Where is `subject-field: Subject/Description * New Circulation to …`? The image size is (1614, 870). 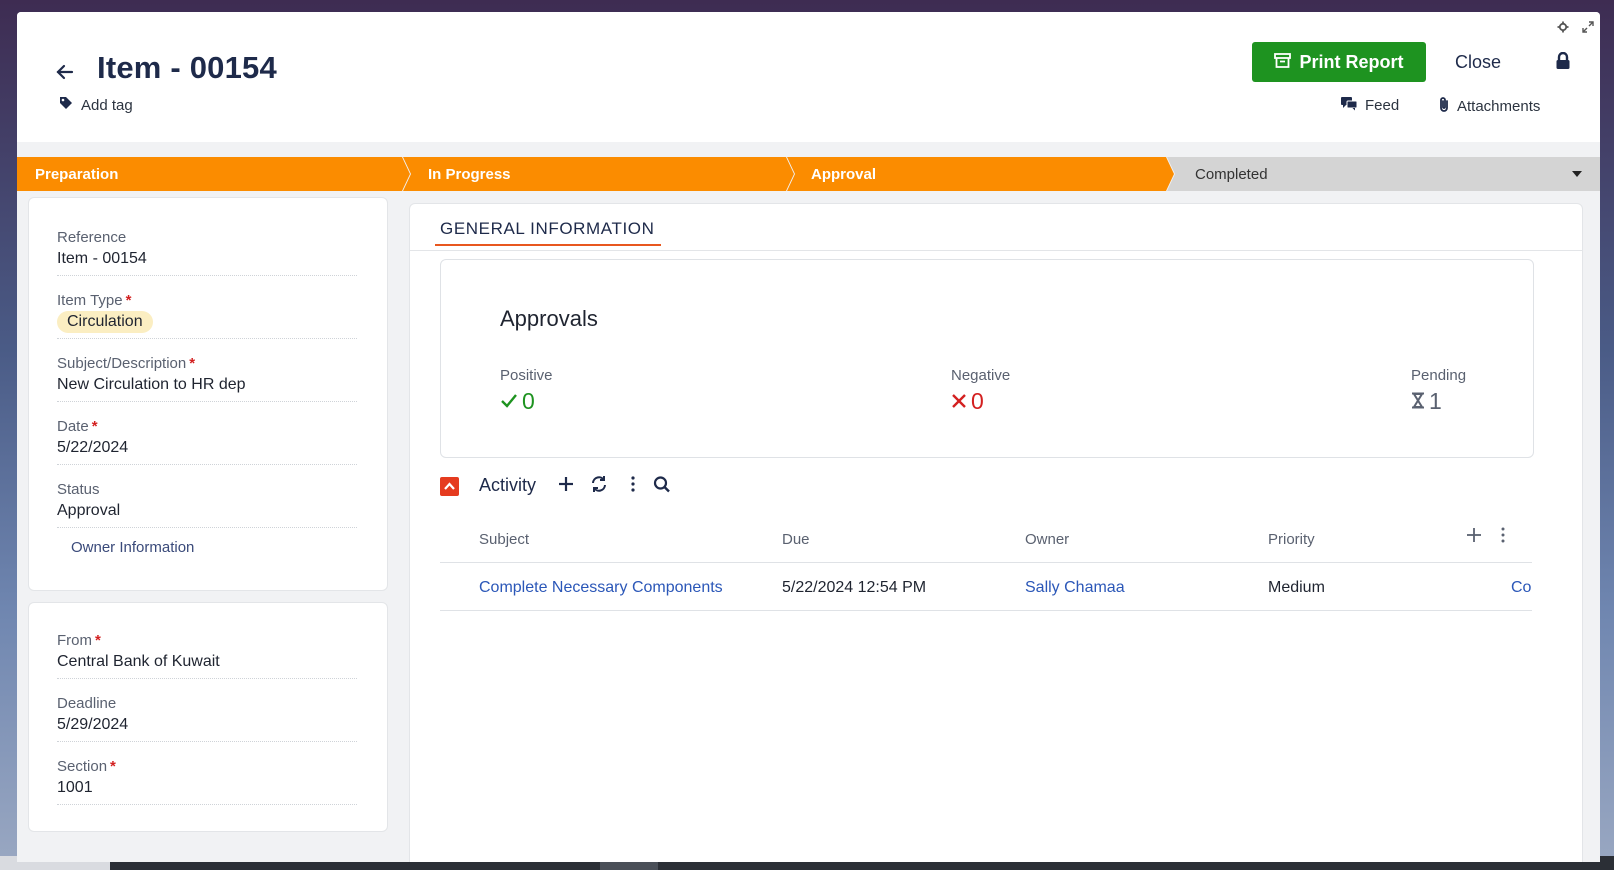 subject-field: Subject/Description * New Circulation to … is located at coordinates (207, 378).